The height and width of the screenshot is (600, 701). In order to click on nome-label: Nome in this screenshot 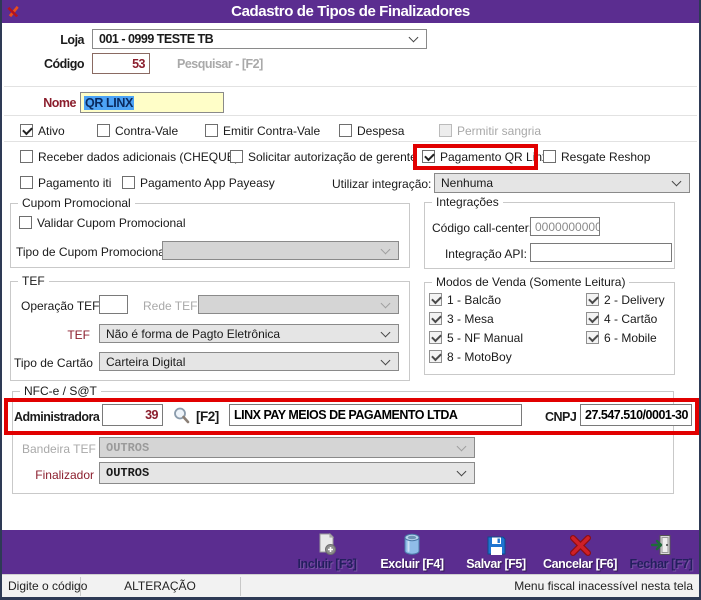, I will do `click(59, 103)`.